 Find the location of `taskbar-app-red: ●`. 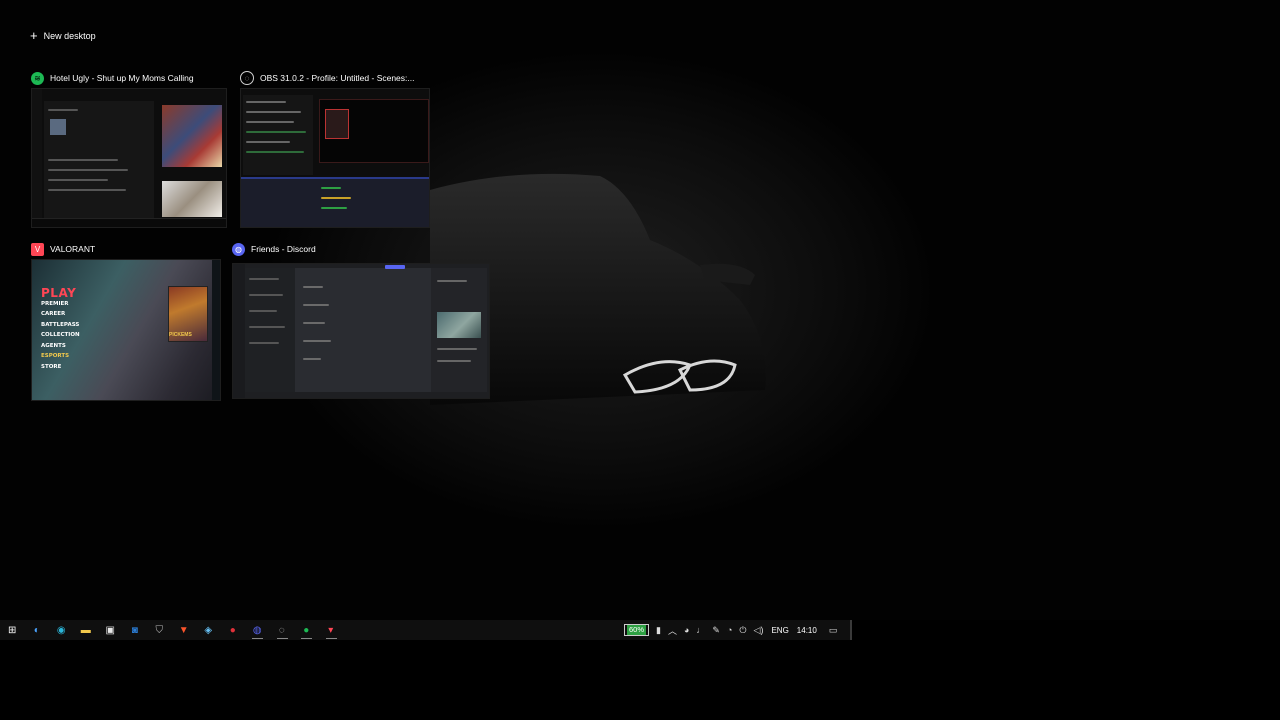

taskbar-app-red: ● is located at coordinates (233, 630).